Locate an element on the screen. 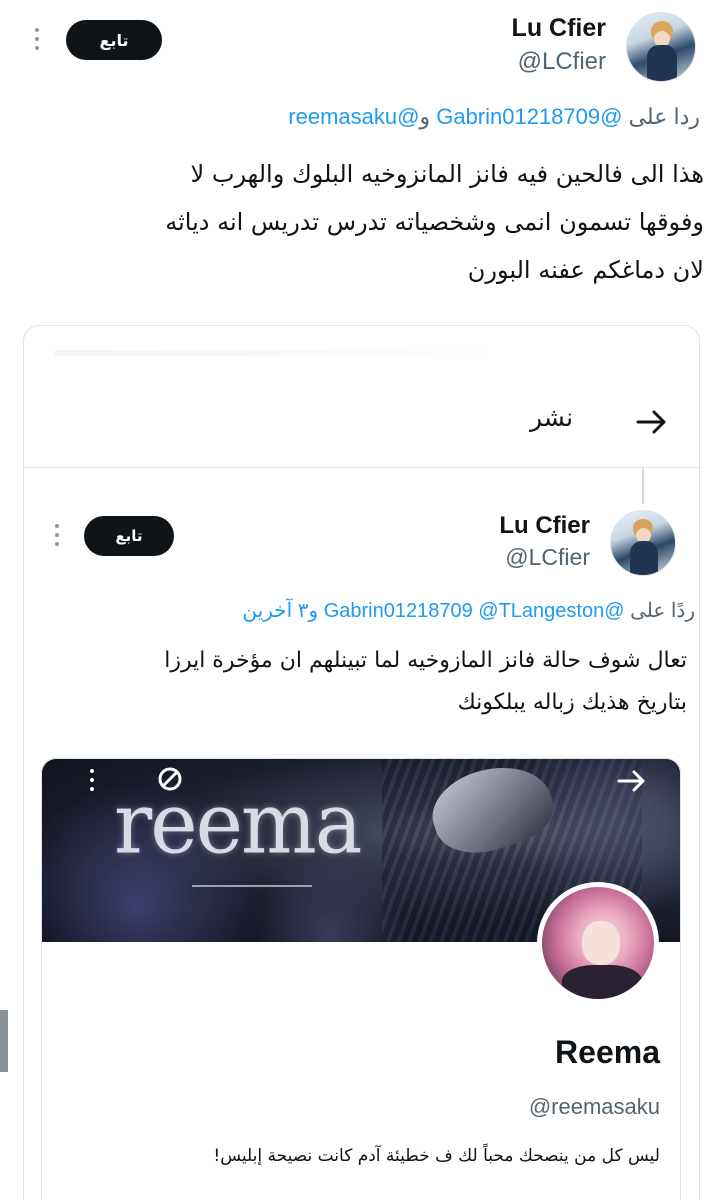 This screenshot has height=1200, width=722. profile-avatar is located at coordinates (598, 943).